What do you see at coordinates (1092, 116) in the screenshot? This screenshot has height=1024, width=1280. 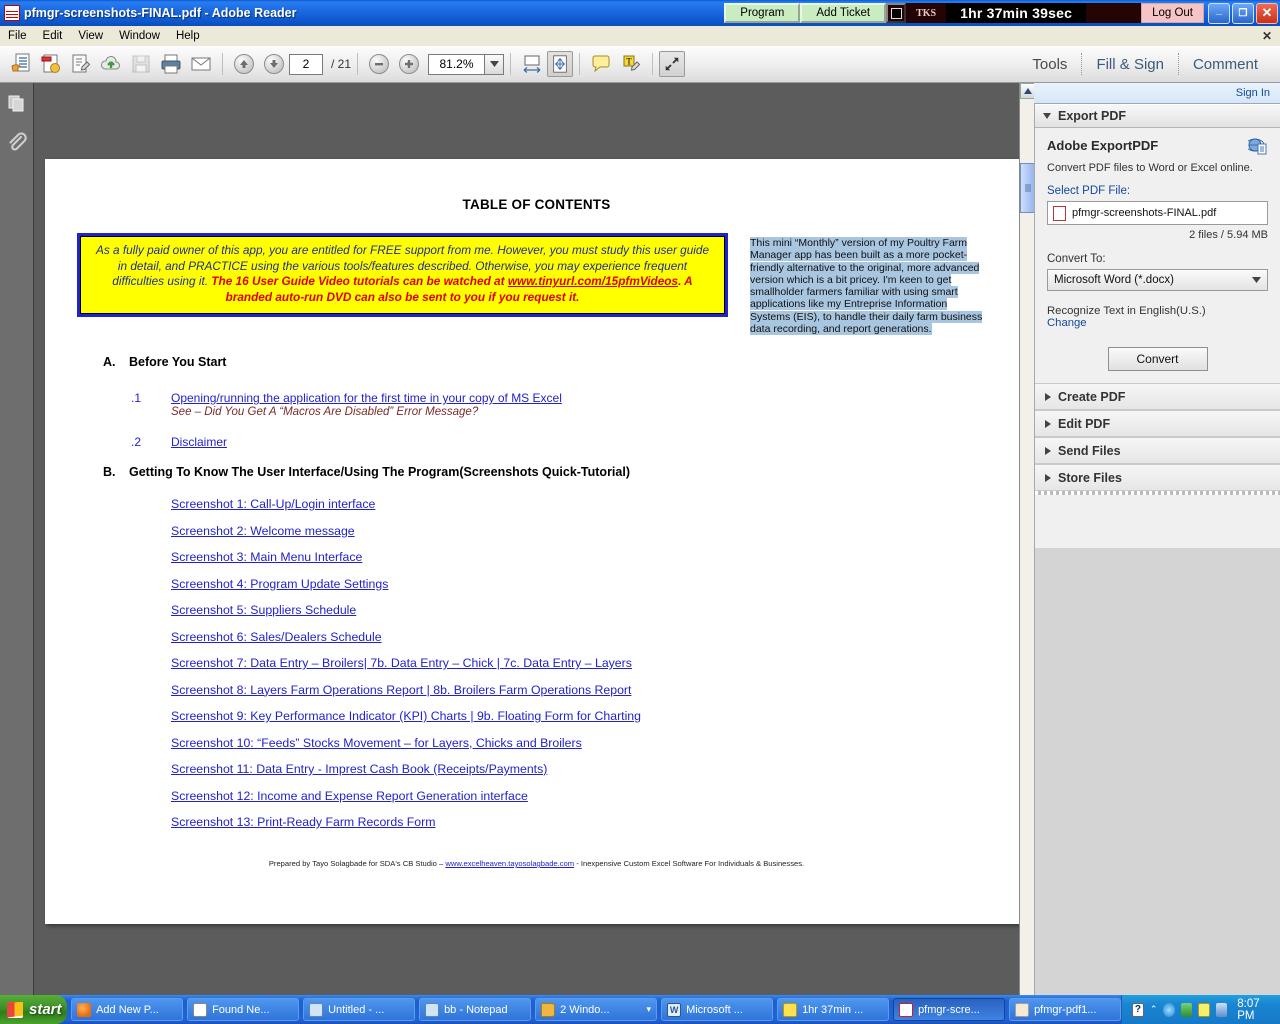 I see `export-pdf-header-label: Export PDF` at bounding box center [1092, 116].